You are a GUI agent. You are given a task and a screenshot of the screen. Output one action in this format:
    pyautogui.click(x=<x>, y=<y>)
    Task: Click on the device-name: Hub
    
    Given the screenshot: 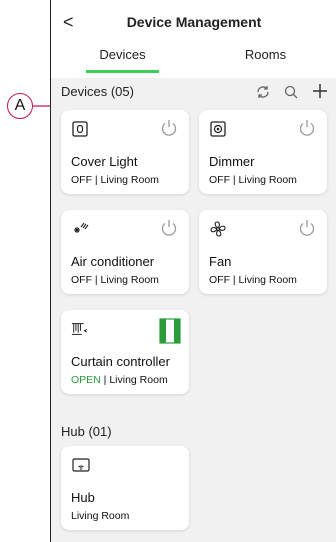 What is the action you would take?
    pyautogui.click(x=83, y=497)
    